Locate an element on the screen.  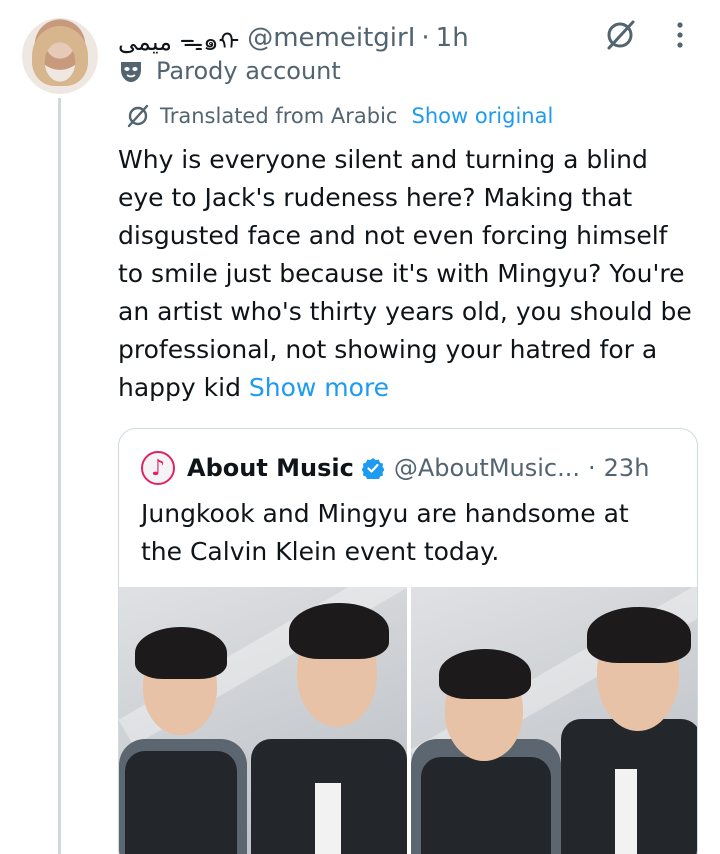
parody-label: Parody account is located at coordinates (248, 71).